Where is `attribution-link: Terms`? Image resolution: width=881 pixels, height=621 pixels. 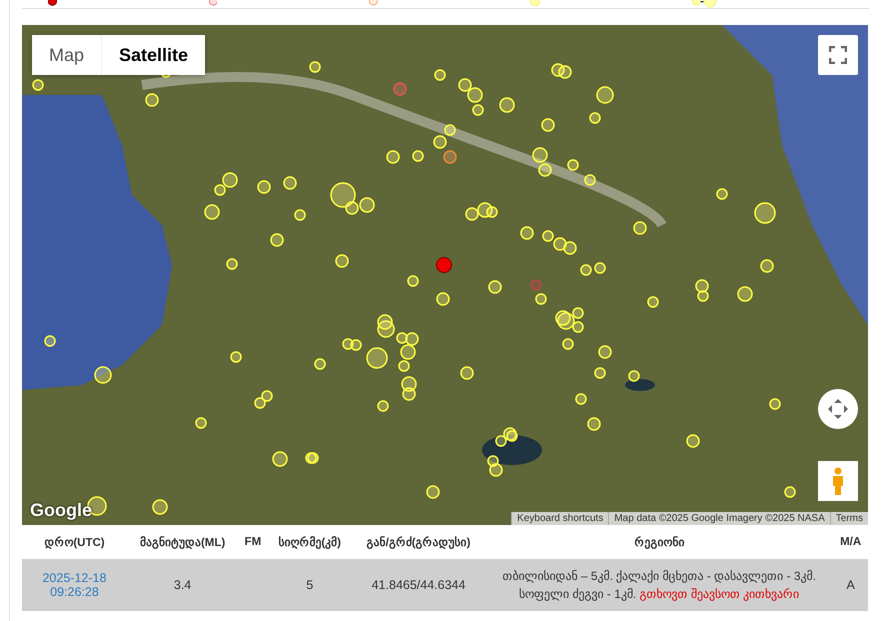
attribution-link: Terms is located at coordinates (849, 518).